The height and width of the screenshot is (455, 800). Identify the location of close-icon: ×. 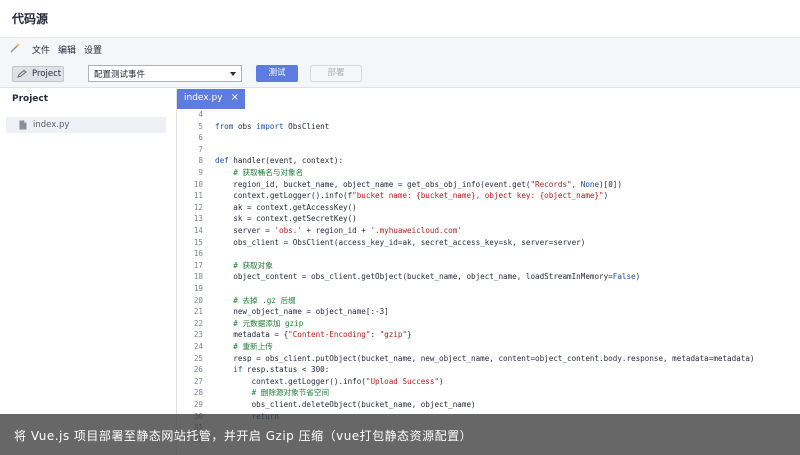
(235, 98).